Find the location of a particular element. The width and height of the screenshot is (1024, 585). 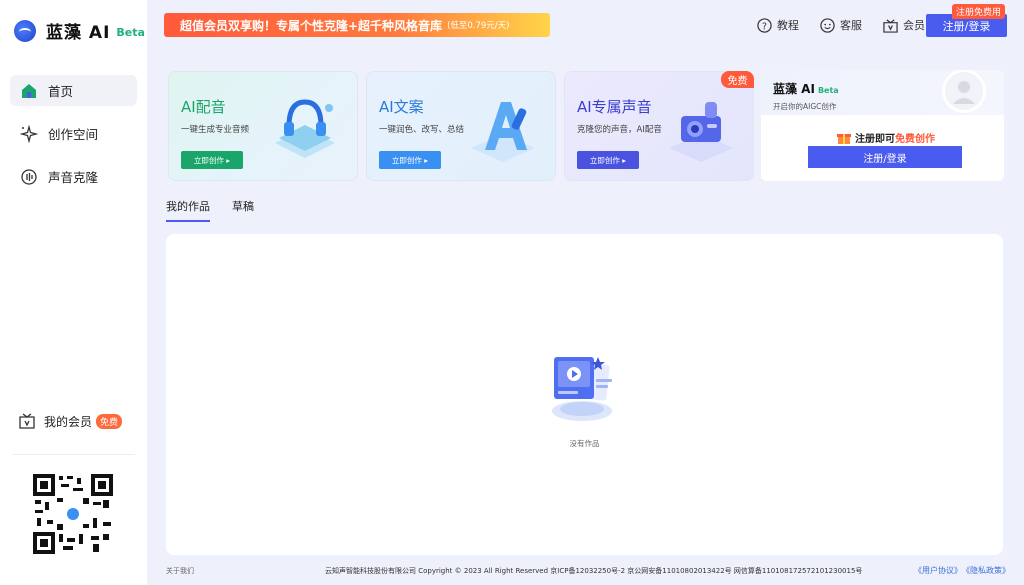

banner-main-text: 超值会员双享购！专属个性克隆+超千种风格音库 is located at coordinates (311, 25).